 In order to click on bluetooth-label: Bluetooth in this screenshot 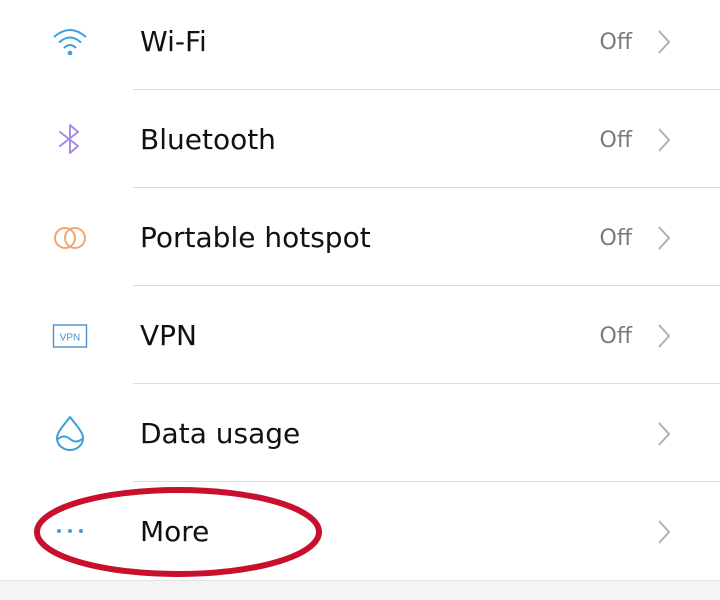, I will do `click(208, 139)`.